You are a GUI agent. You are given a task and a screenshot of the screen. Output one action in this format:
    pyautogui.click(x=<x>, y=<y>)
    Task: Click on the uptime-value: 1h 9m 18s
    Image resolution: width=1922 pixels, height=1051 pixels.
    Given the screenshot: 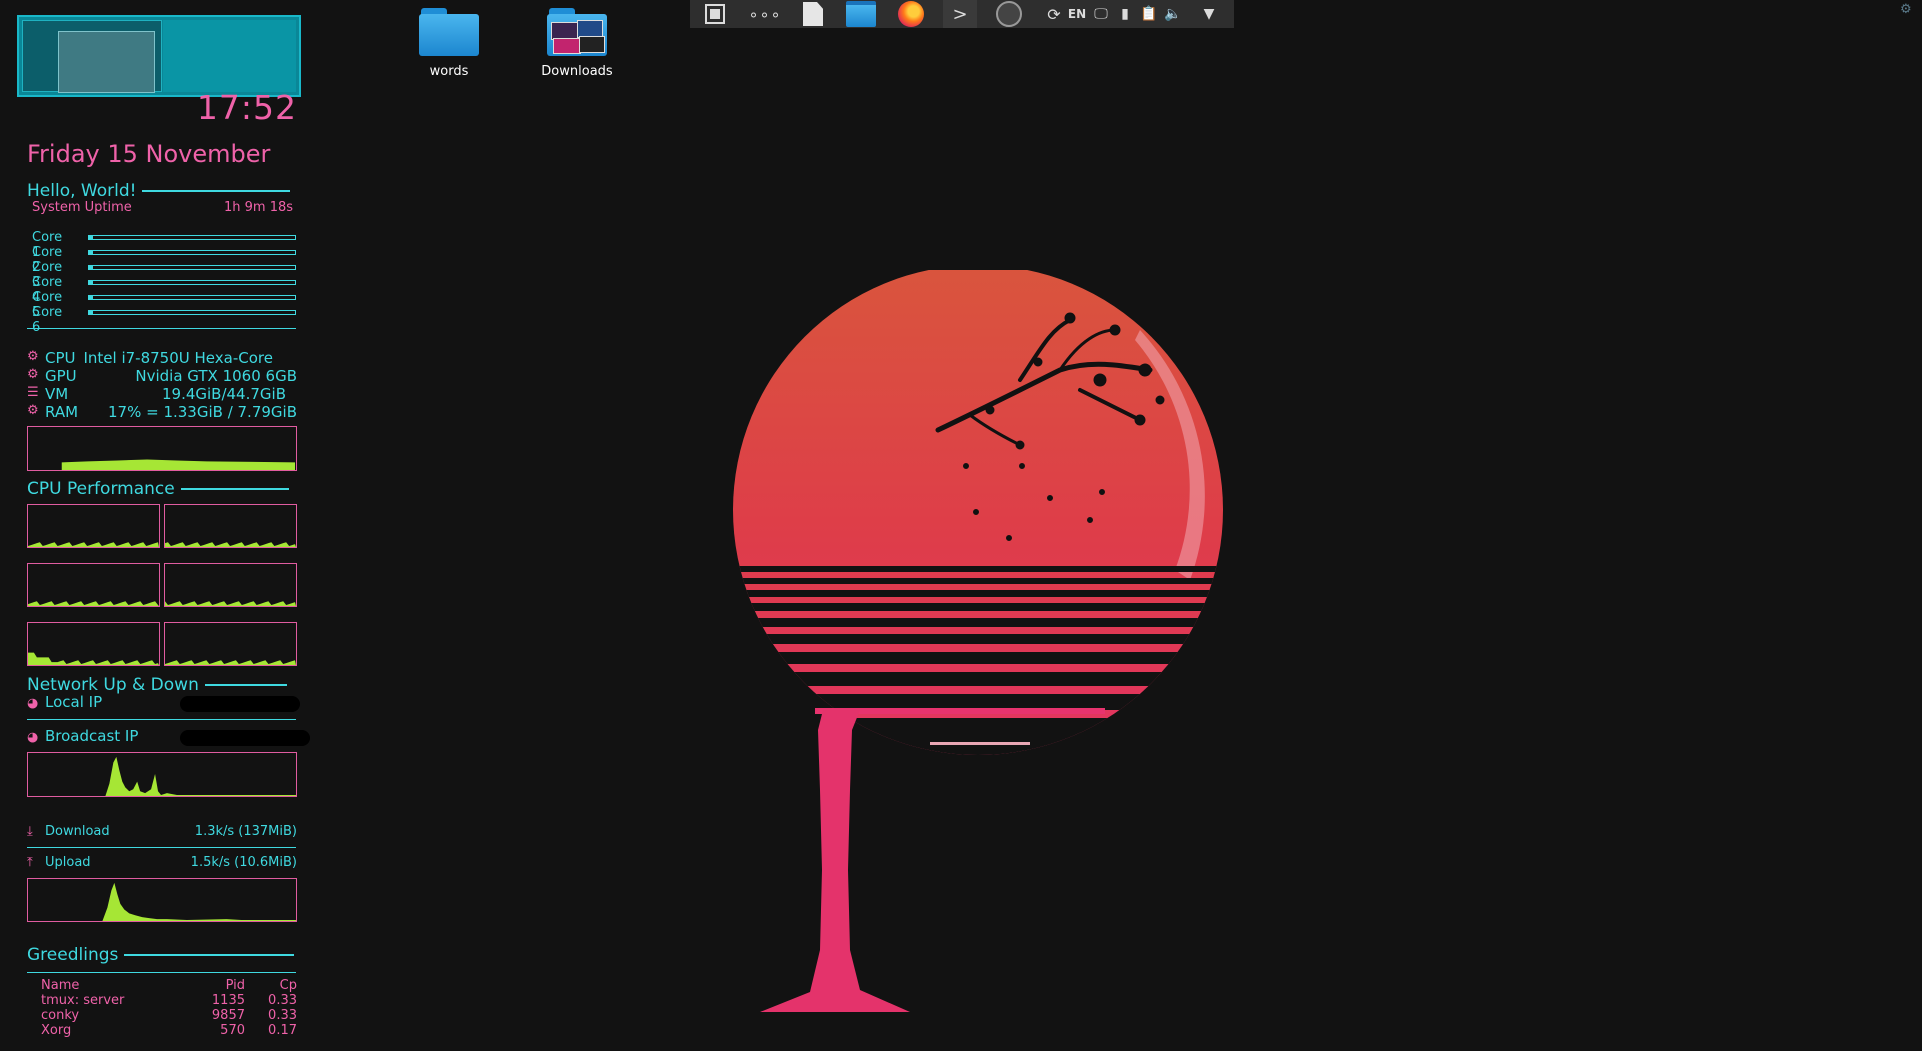 What is the action you would take?
    pyautogui.click(x=259, y=207)
    